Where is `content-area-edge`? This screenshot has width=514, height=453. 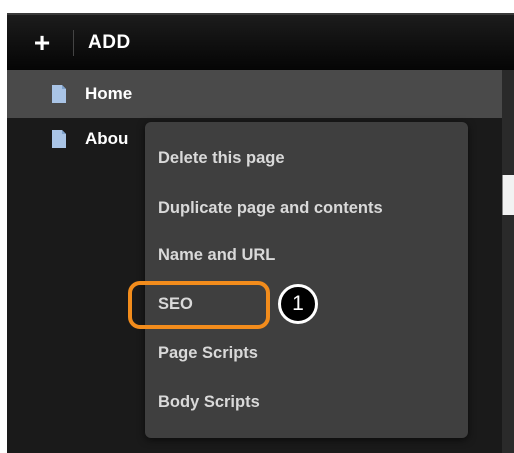
content-area-edge is located at coordinates (508, 195).